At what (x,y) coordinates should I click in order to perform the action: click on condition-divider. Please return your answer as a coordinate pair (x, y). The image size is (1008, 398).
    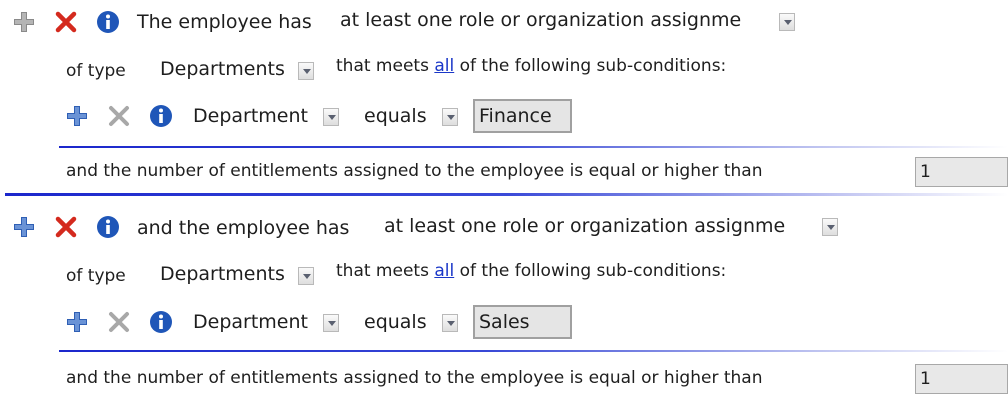
    Looking at the image, I should click on (506, 194).